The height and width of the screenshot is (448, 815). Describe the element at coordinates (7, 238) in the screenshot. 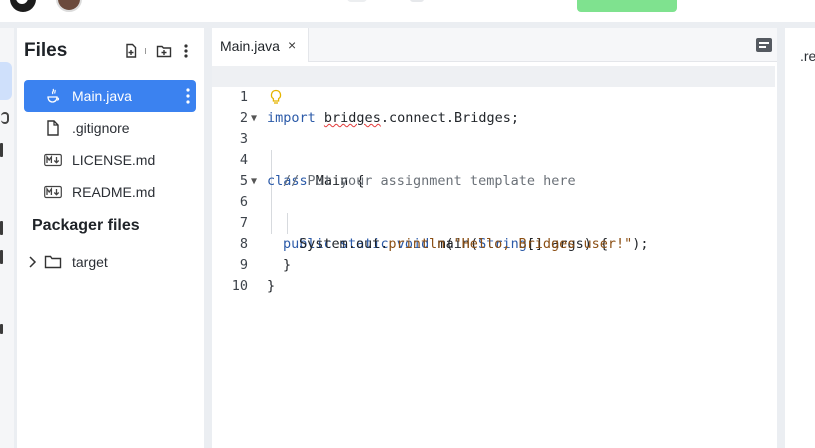

I see `left-rail` at that location.